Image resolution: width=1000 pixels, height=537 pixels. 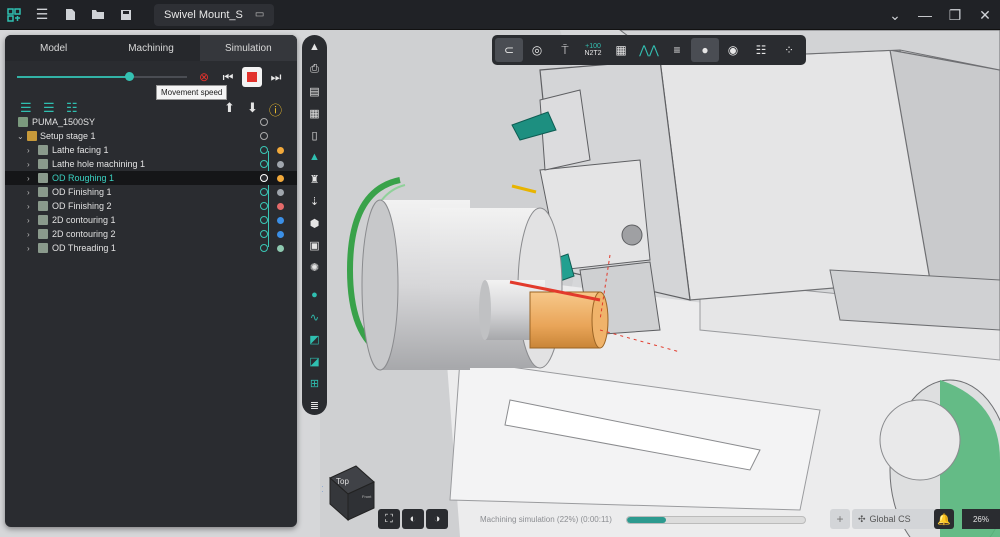 I want to click on document-tab: Swivel Mount_S ▭, so click(x=214, y=14).